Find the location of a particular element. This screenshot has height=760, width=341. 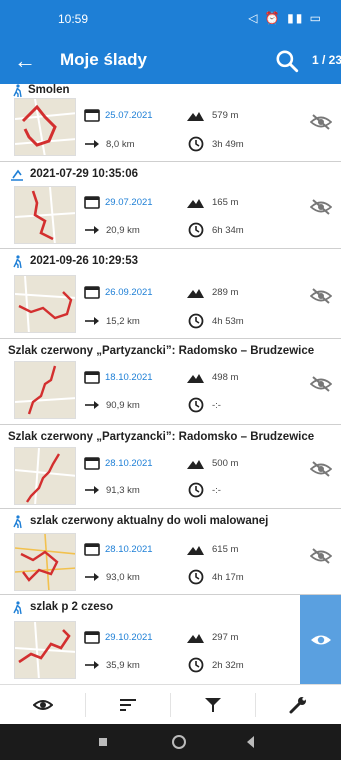

settings-button is located at coordinates (297, 705).